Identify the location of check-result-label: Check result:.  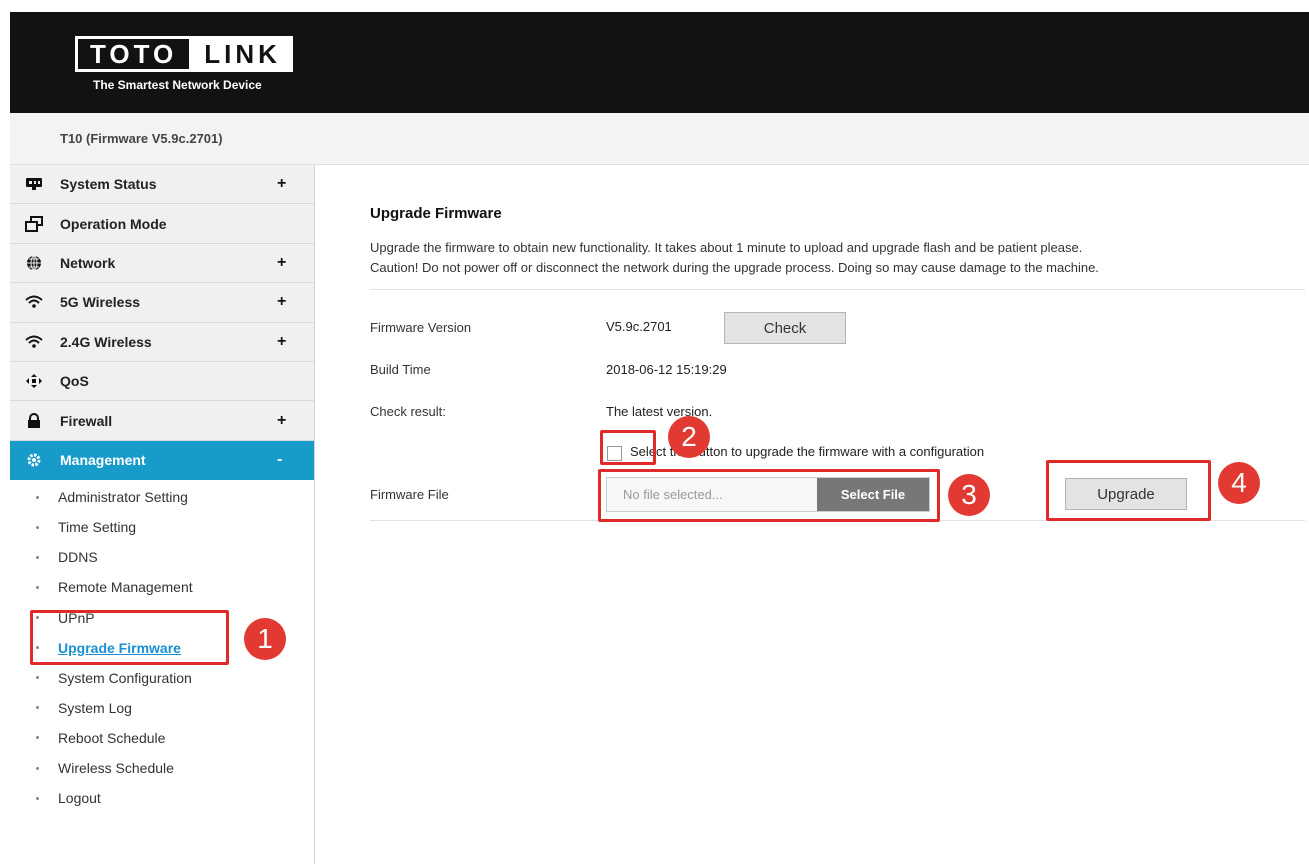
(408, 411).